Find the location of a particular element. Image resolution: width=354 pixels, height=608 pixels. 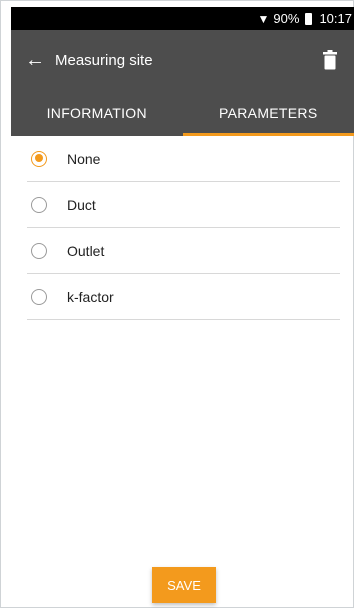

option-label: None is located at coordinates (84, 158).